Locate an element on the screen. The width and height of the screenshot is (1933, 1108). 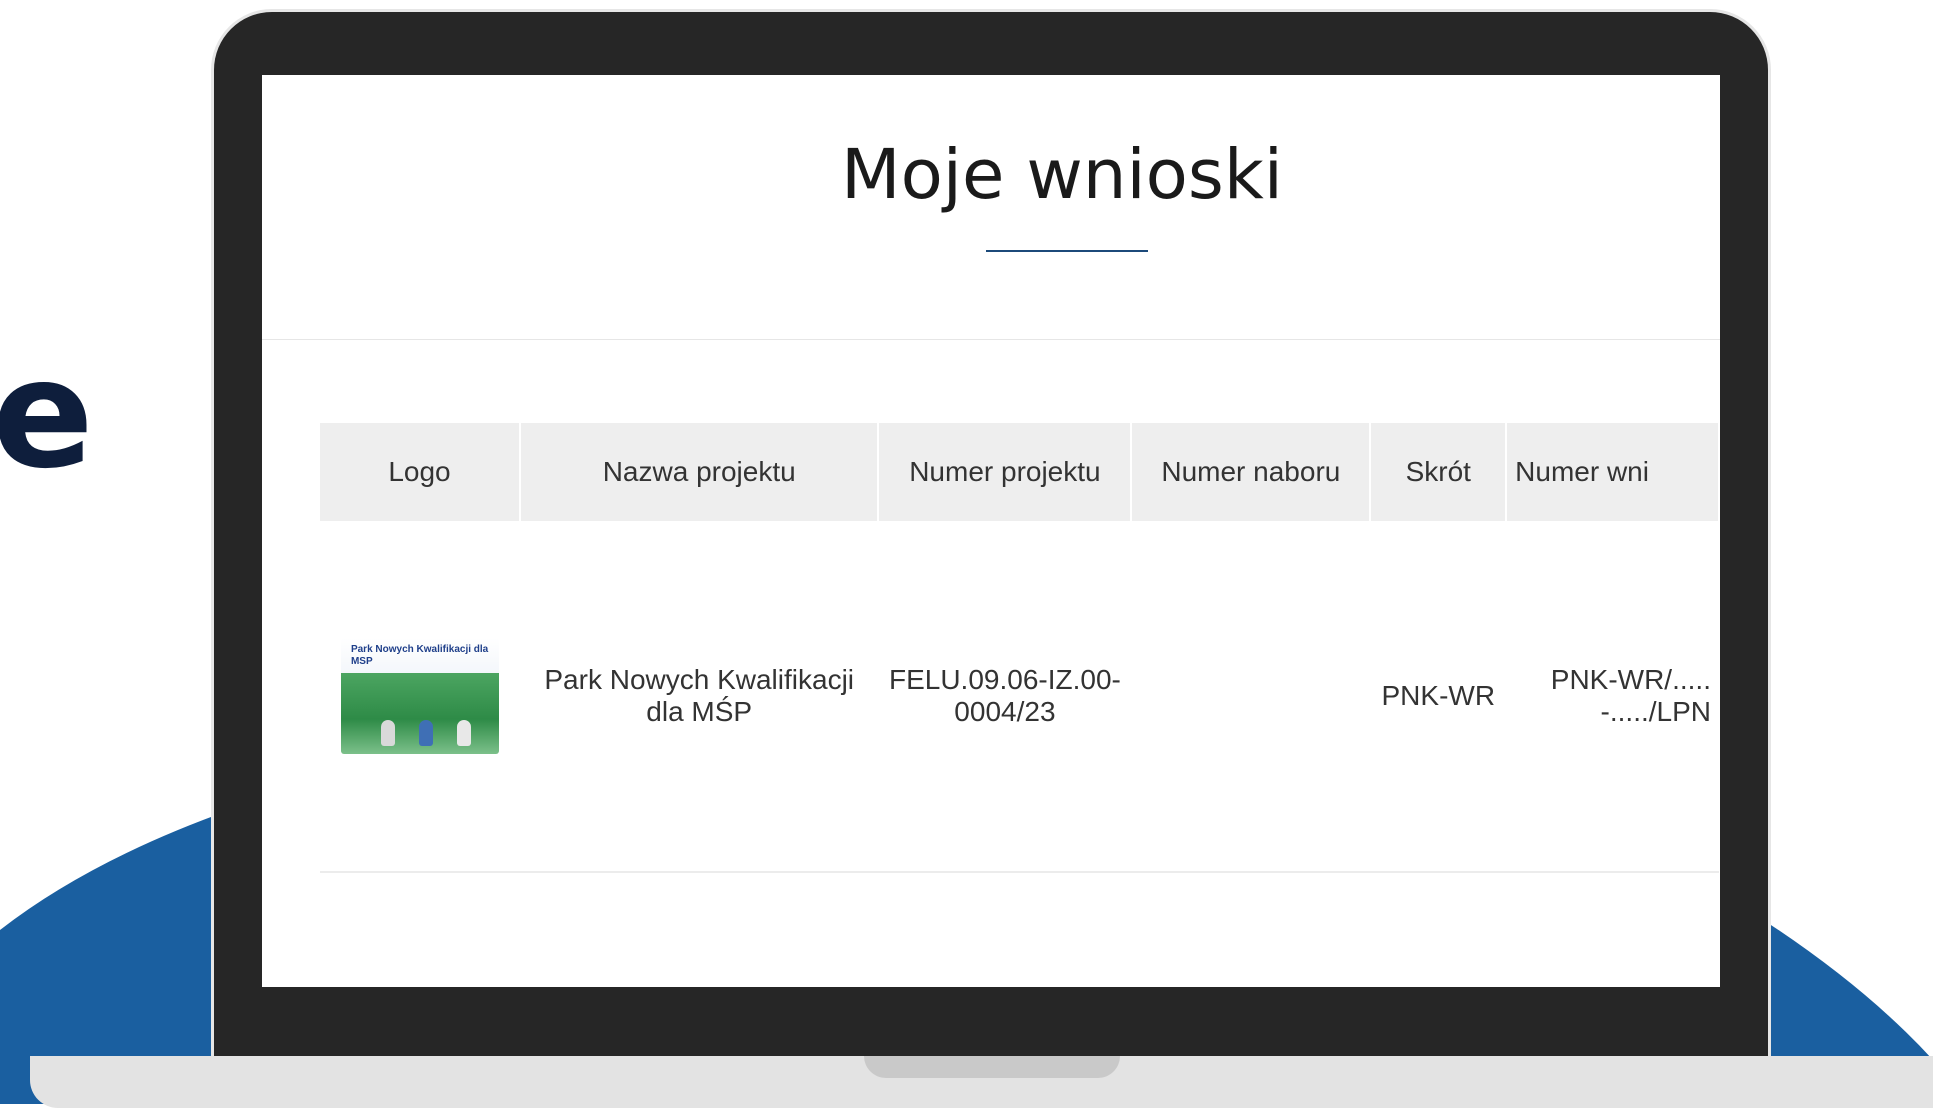
project-logo-text: Park Nowych Kwalifikacji dla MSP is located at coordinates (419, 655).